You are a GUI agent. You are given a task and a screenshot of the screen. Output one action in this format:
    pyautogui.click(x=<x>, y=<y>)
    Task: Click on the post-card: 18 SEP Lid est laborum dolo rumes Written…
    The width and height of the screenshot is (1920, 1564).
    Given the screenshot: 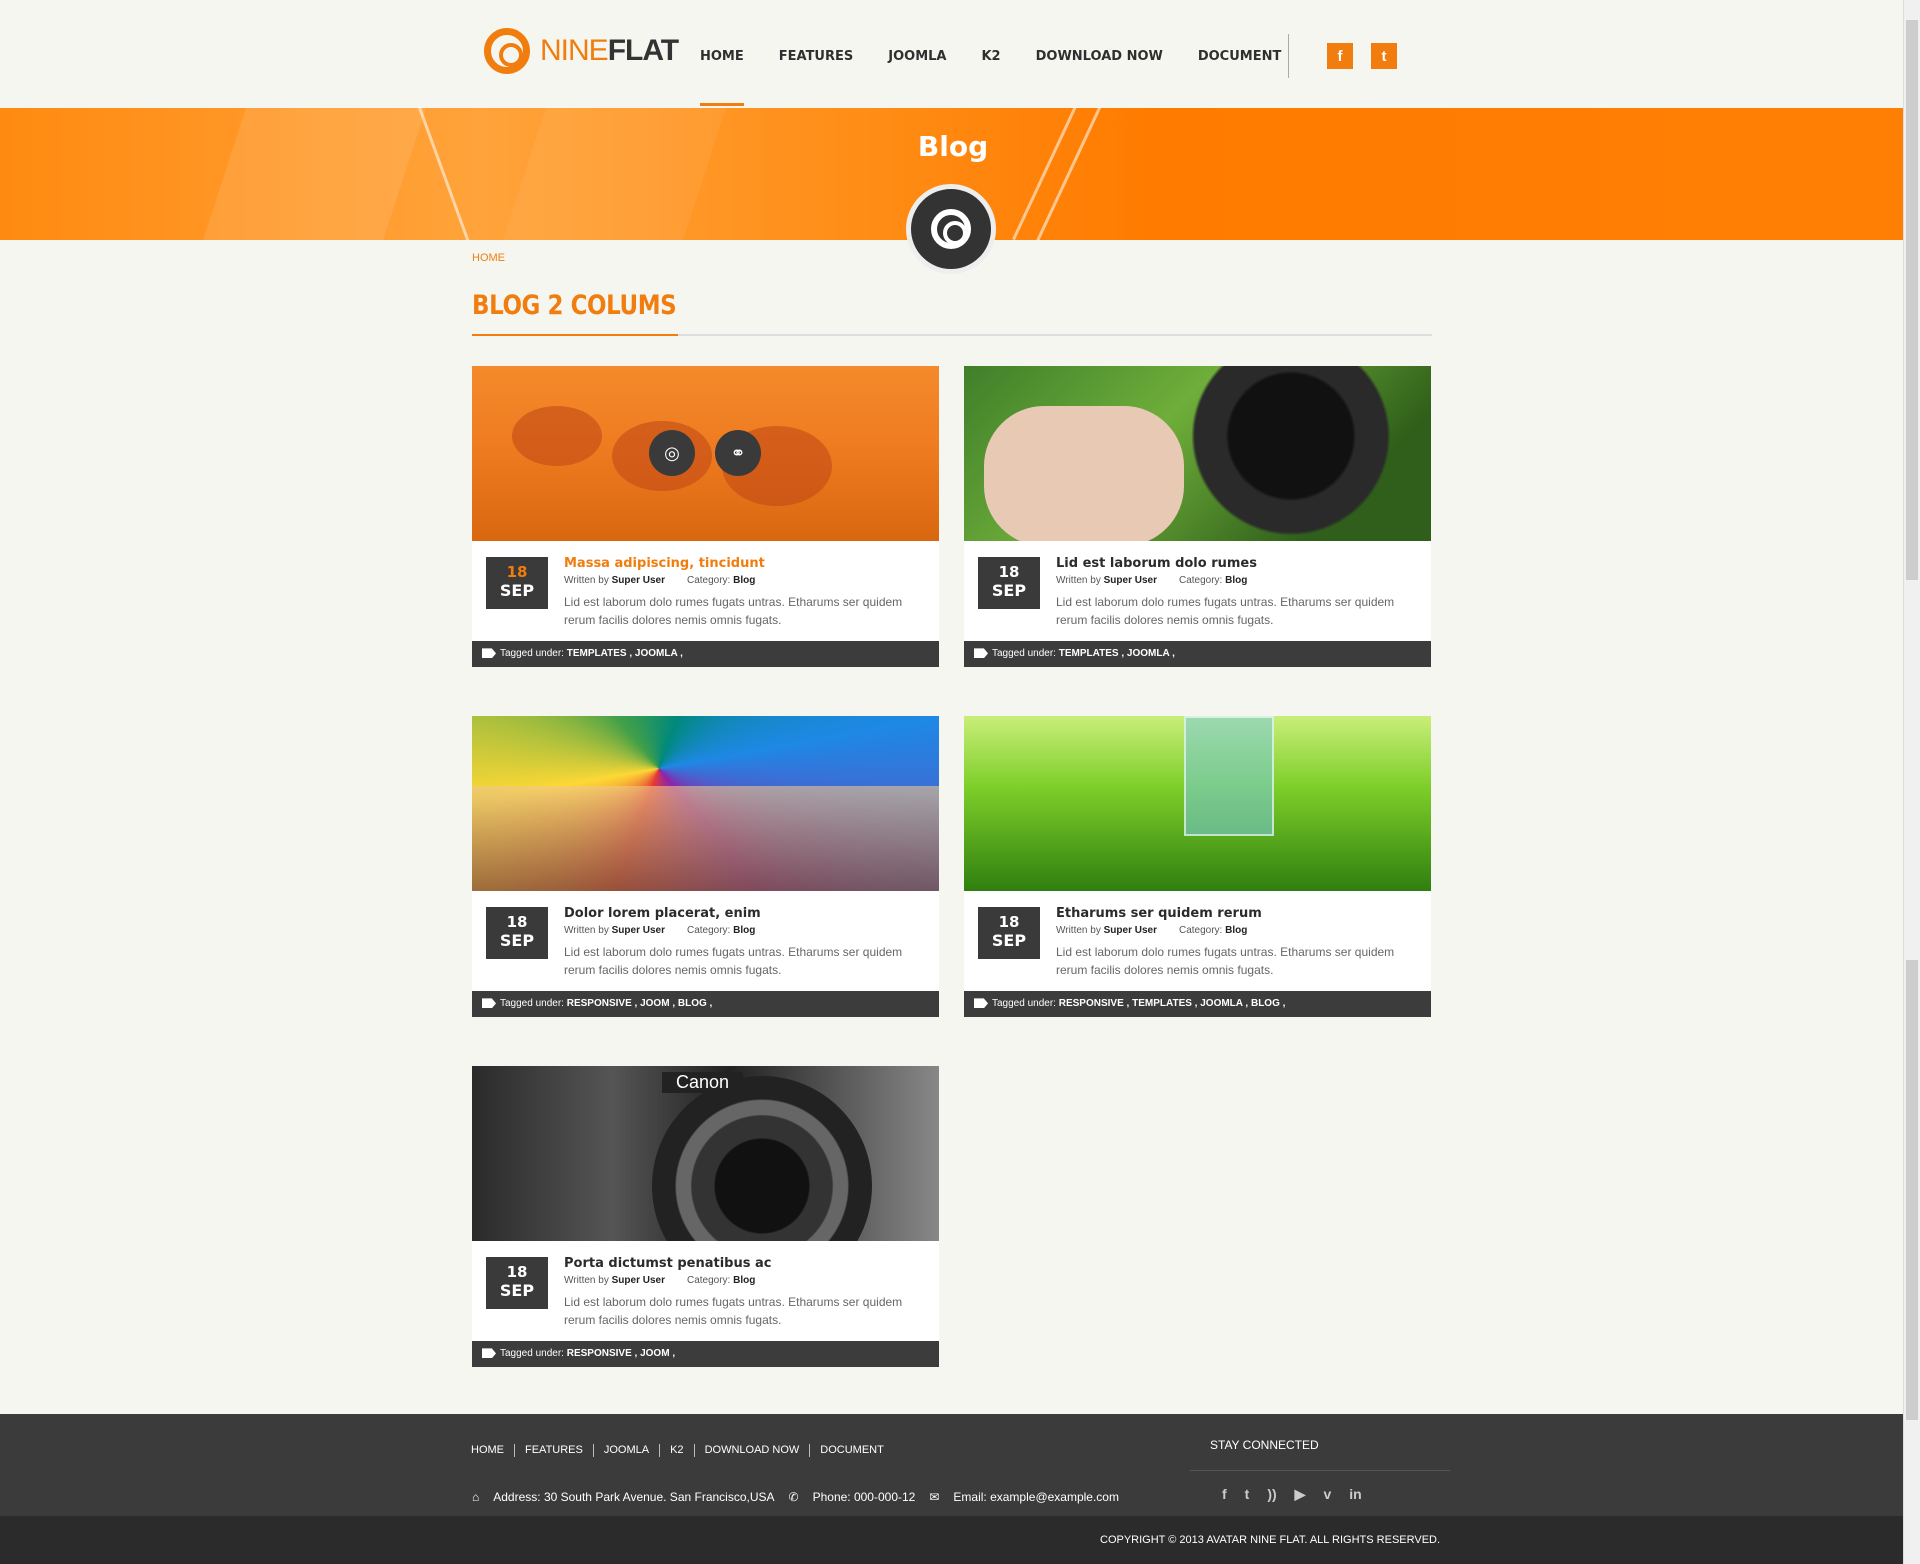 What is the action you would take?
    pyautogui.click(x=1197, y=516)
    